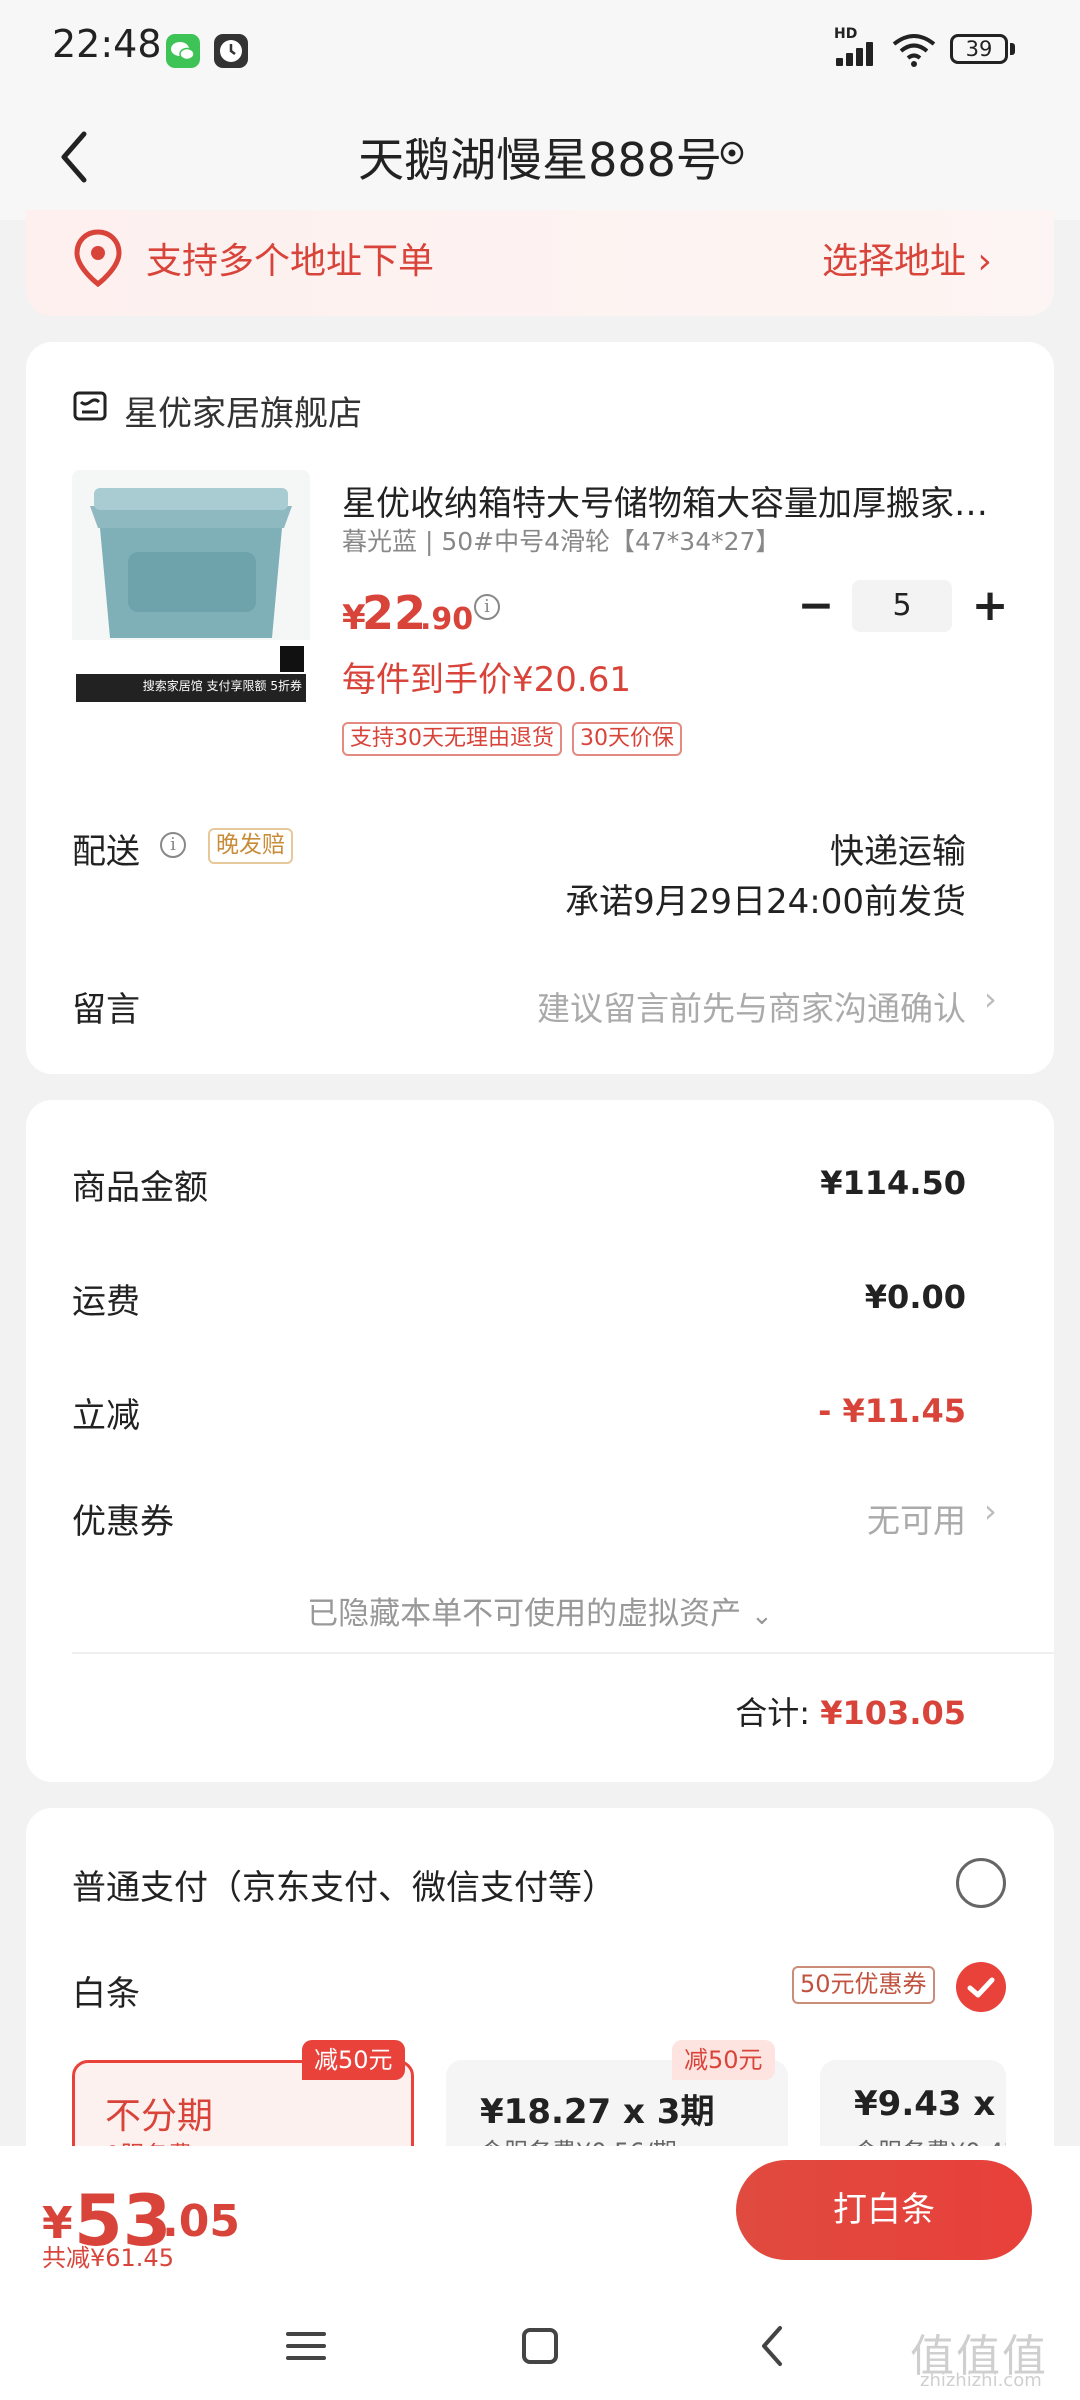 This screenshot has width=1080, height=2400. I want to click on goods-amount-label: 商品金额, so click(140, 1188).